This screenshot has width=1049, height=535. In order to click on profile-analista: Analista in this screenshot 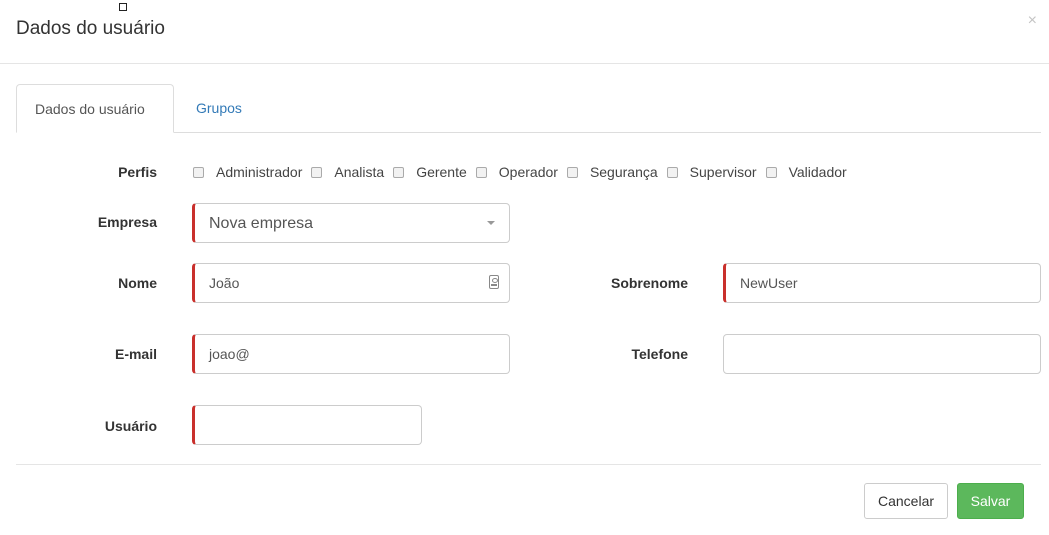, I will do `click(347, 172)`.